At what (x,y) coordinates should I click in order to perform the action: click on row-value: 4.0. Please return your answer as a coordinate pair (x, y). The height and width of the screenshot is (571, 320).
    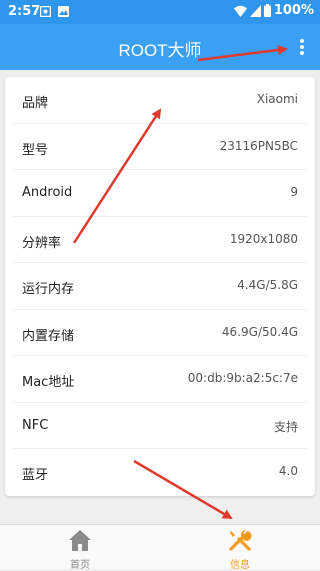
    Looking at the image, I should click on (288, 471).